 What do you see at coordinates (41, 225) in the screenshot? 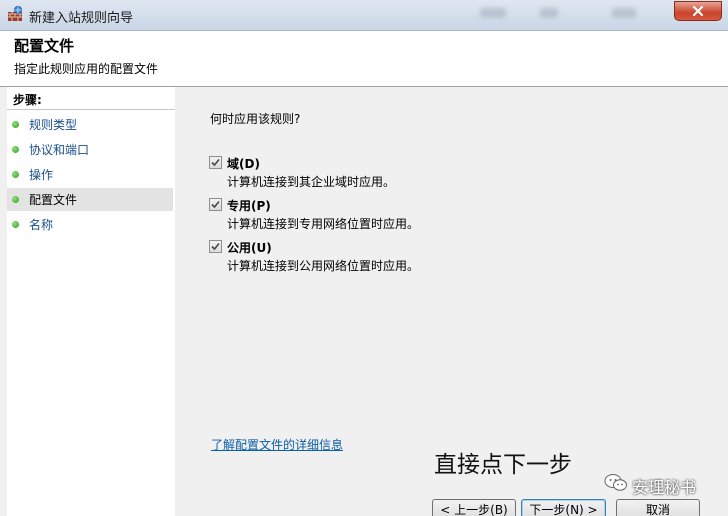
I see `step-label: 名称` at bounding box center [41, 225].